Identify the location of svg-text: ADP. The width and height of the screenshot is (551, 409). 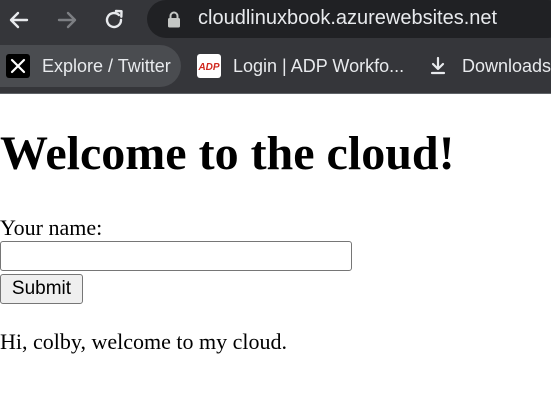
(209, 67).